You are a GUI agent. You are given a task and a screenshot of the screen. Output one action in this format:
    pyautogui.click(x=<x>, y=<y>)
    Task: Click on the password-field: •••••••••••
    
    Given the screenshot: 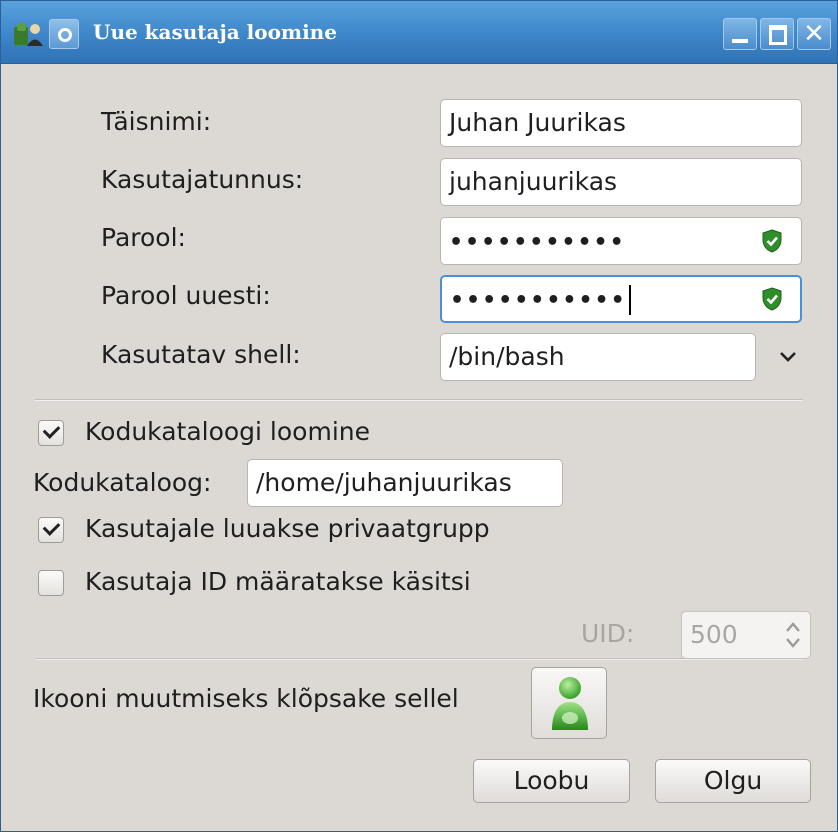 What is the action you would take?
    pyautogui.click(x=621, y=241)
    